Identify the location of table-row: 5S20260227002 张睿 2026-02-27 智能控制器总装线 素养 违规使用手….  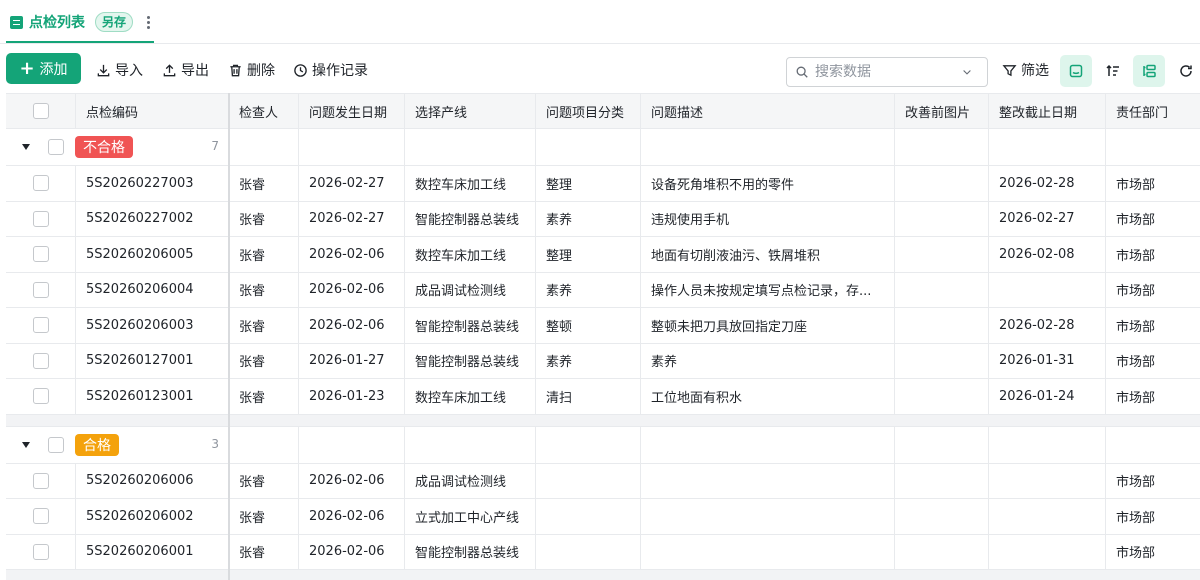
(603, 219).